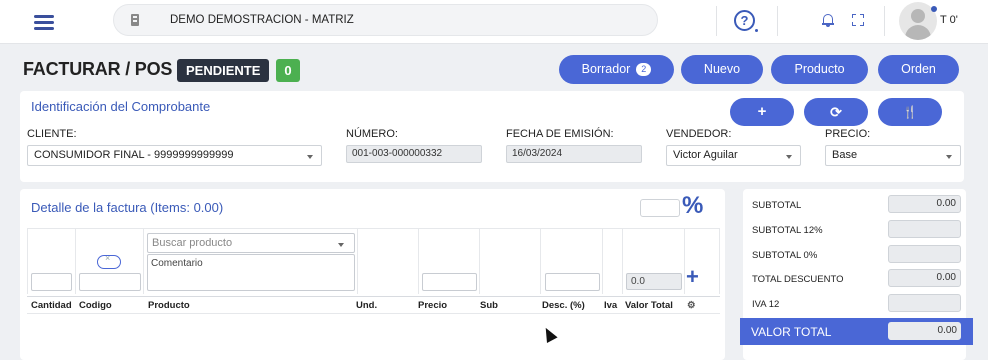 The height and width of the screenshot is (360, 988). Describe the element at coordinates (110, 282) in the screenshot. I see `codigo-input` at that location.